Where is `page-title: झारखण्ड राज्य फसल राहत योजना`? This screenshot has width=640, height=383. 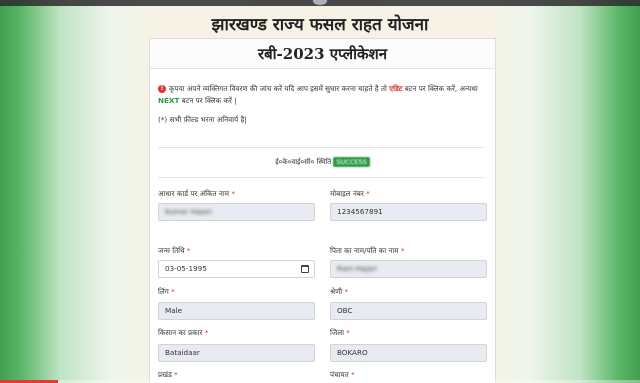 page-title: झारखण्ड राज्य फसल राहत योजना is located at coordinates (320, 25).